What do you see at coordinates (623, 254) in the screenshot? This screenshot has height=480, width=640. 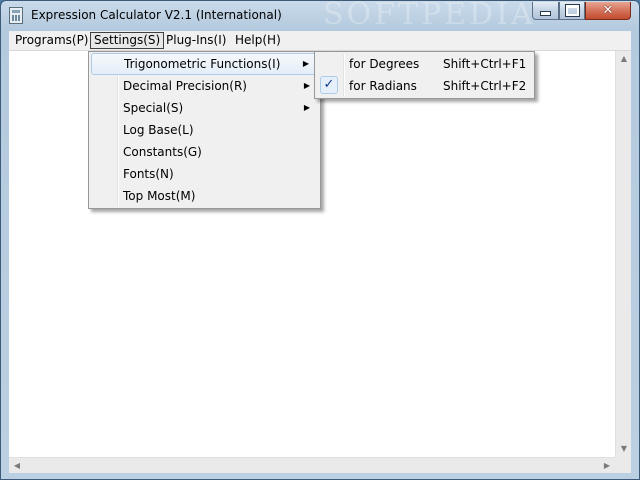 I see `vertical-scrollbar: ▲ ▼` at bounding box center [623, 254].